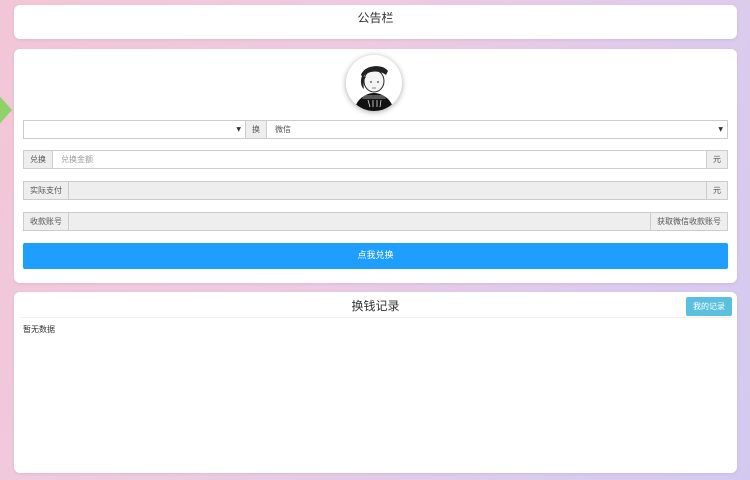 The width and height of the screenshot is (750, 480). What do you see at coordinates (46, 190) in the screenshot?
I see `actual-pay-label: 实际支付` at bounding box center [46, 190].